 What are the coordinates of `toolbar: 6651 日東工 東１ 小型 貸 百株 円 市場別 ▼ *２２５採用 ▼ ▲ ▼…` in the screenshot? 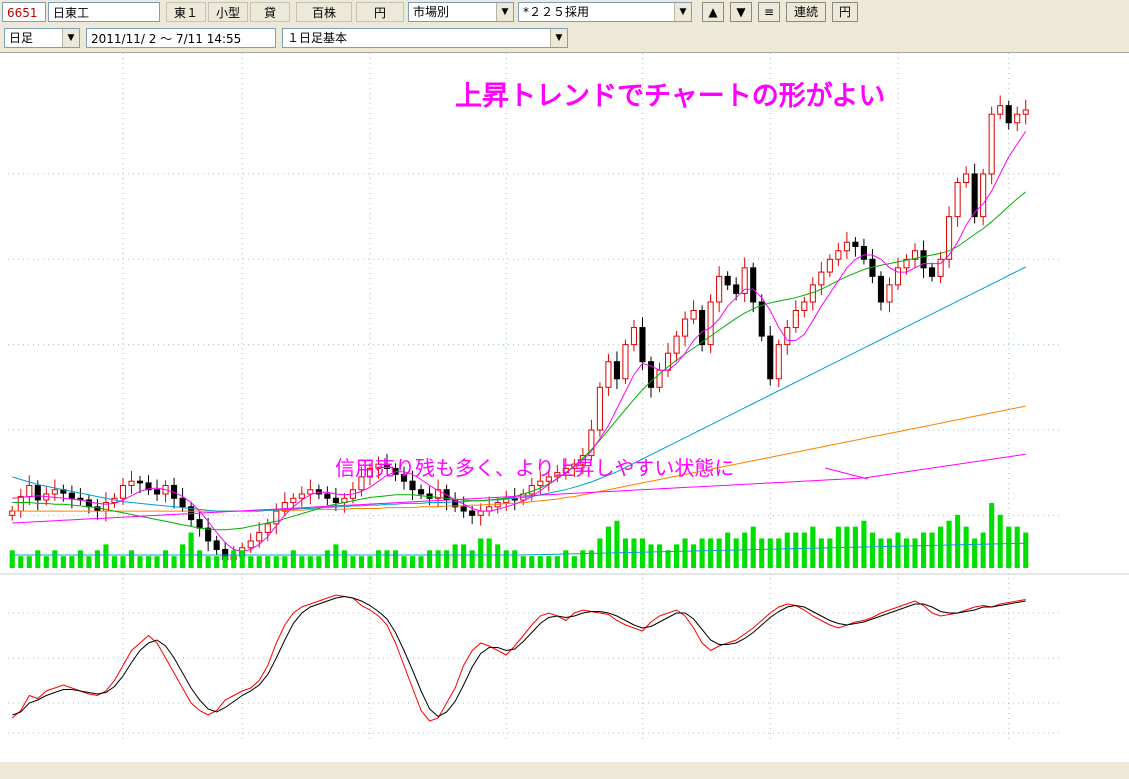 It's located at (564, 26).